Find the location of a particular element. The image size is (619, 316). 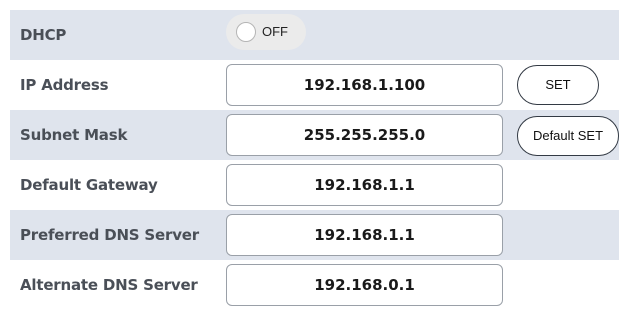

subnet-mask-label: Subnet Mask is located at coordinates (74, 135).